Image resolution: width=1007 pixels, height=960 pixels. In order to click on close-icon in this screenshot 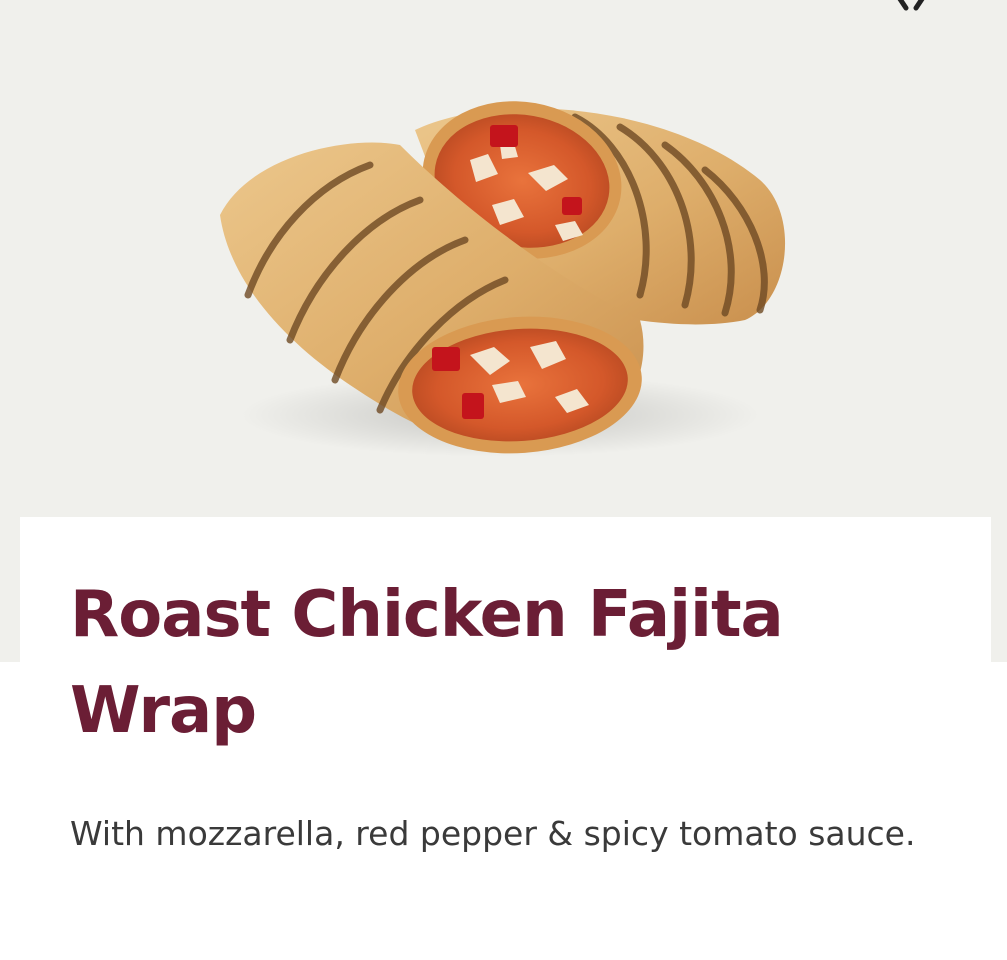, I will do `click(911, 5)`.